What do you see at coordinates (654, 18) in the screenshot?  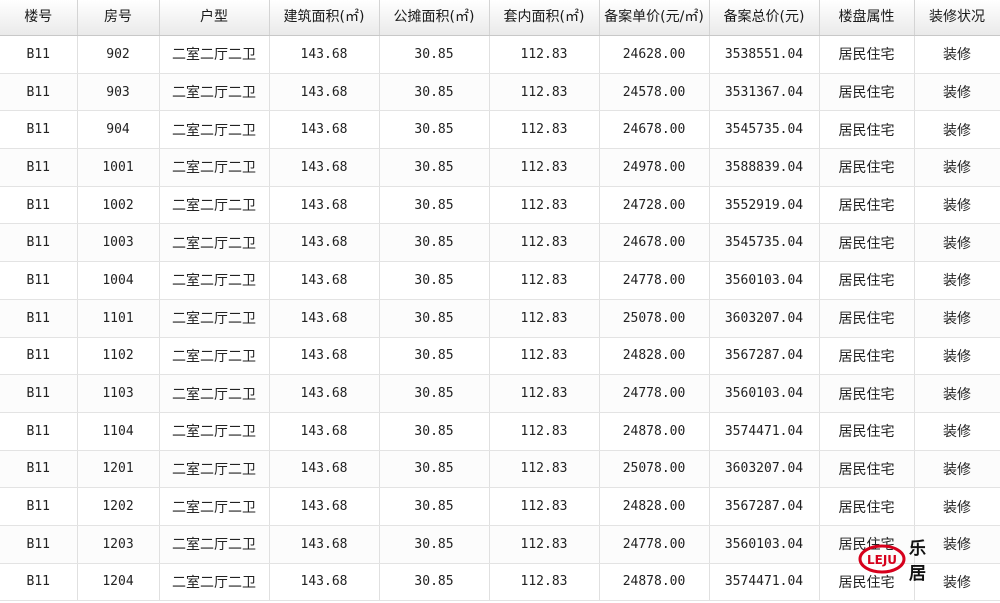 I see `header-unit-price: 备案单价(元/㎡)` at bounding box center [654, 18].